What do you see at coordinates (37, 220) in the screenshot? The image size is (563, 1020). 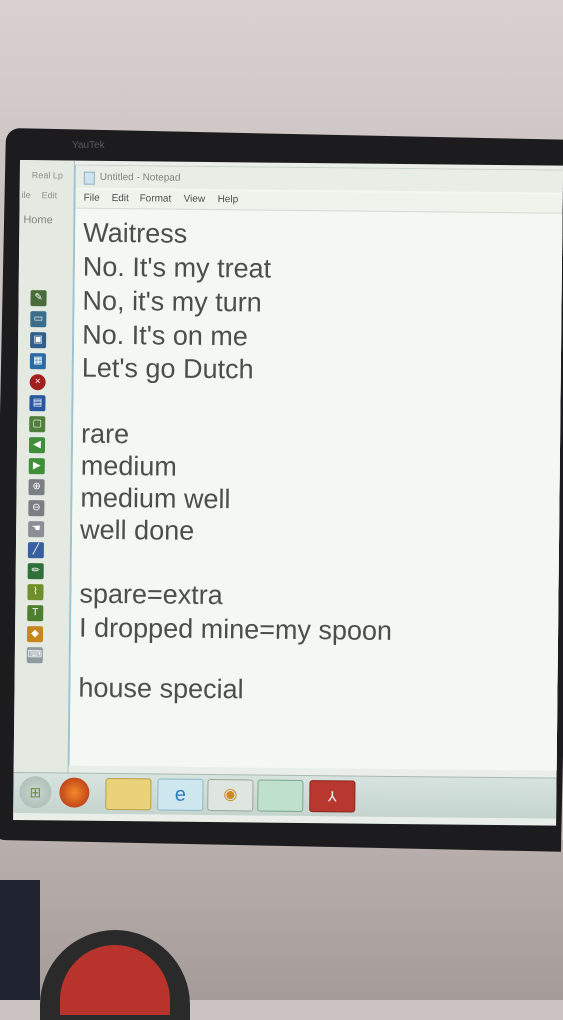 I see `background-app-home-tab: Home` at bounding box center [37, 220].